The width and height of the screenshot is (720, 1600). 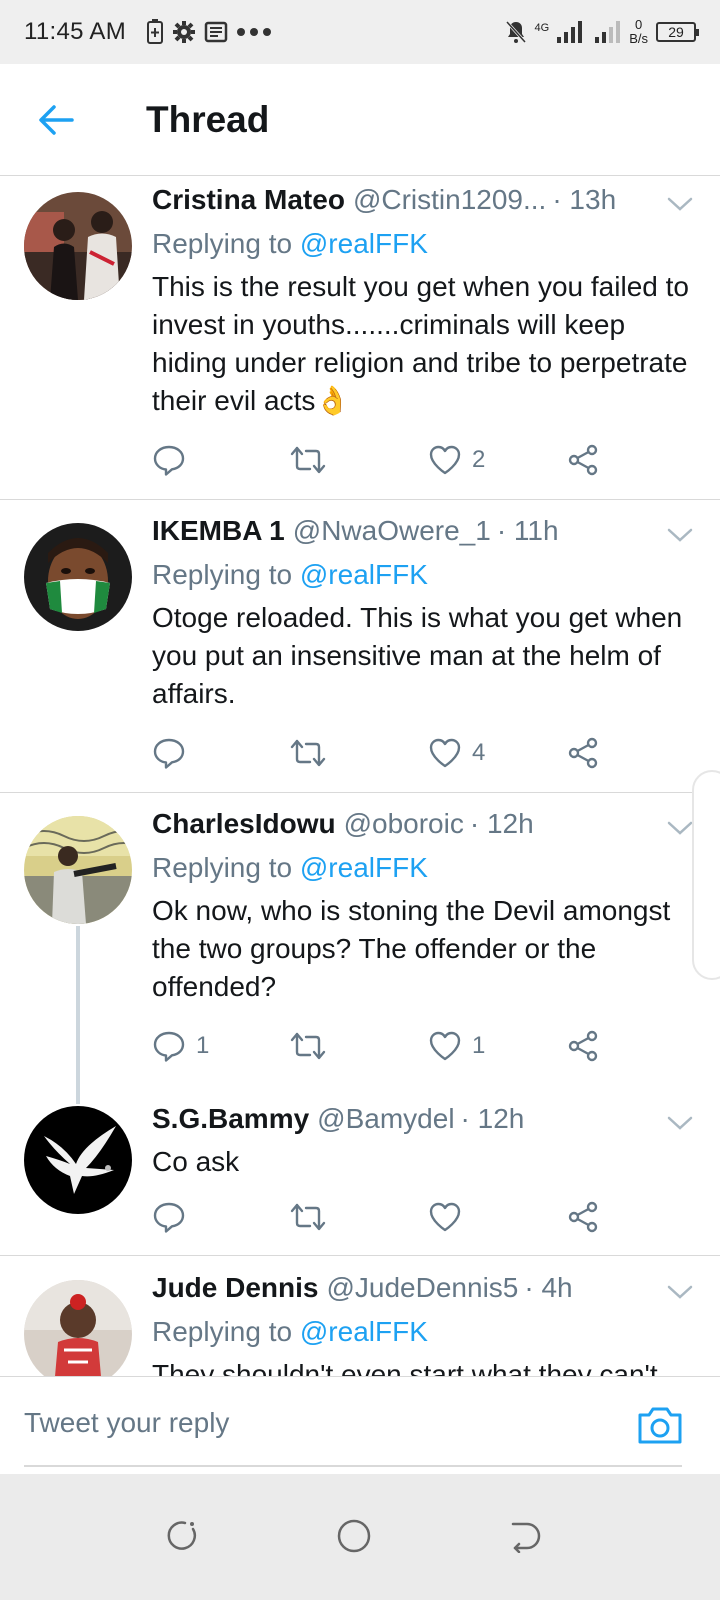 I want to click on like-count: 1, so click(x=479, y=1045).